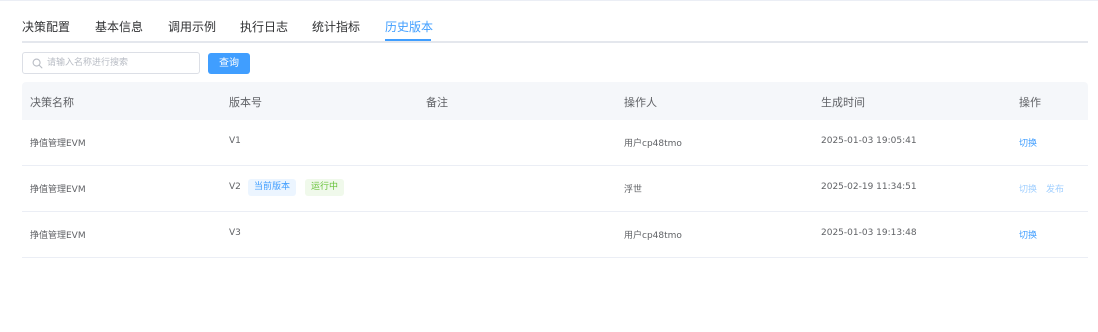 The height and width of the screenshot is (332, 1098). I want to click on cell-version: V1, so click(235, 141).